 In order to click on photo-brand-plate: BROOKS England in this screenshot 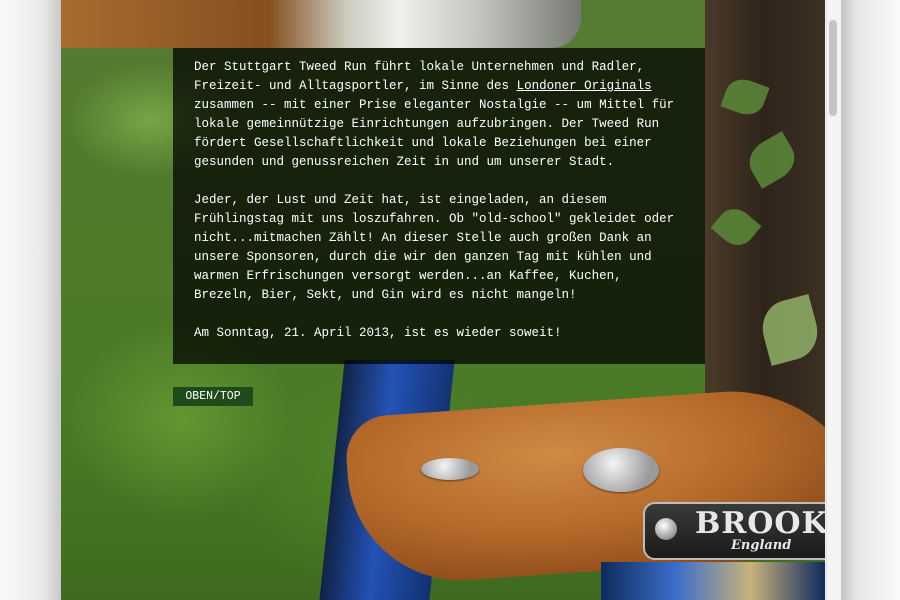, I will do `click(734, 531)`.